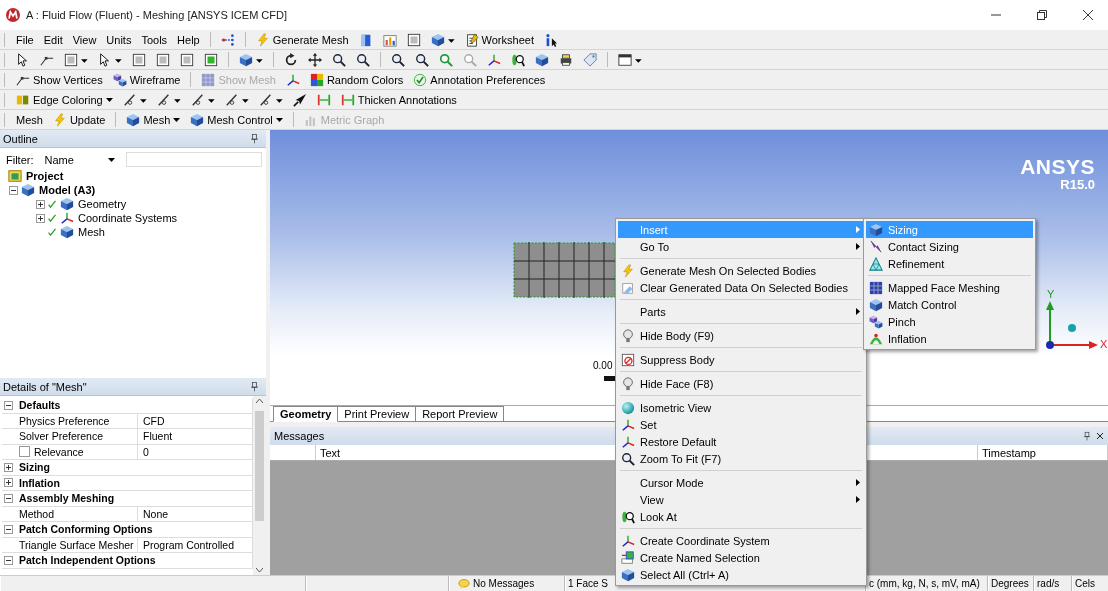 The width and height of the screenshot is (1108, 591). I want to click on menu-item: Suppress Body, so click(741, 359).